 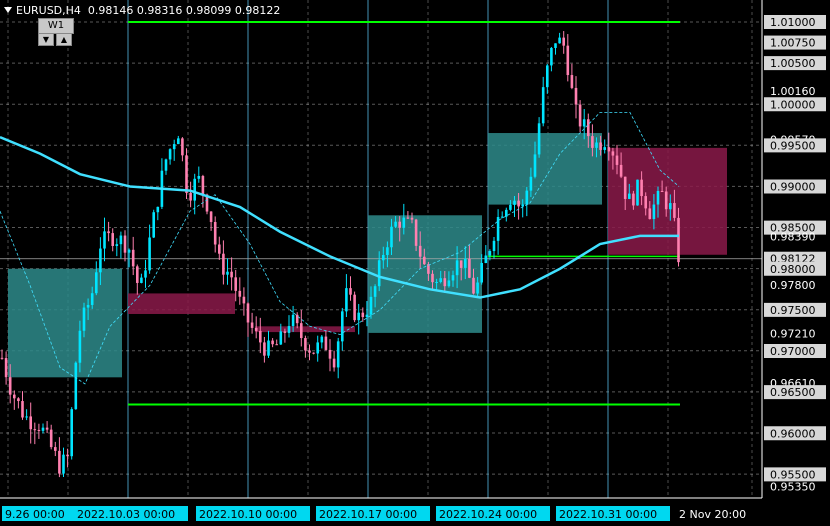 I want to click on down-arrow-icon: ▼, so click(x=46, y=39).